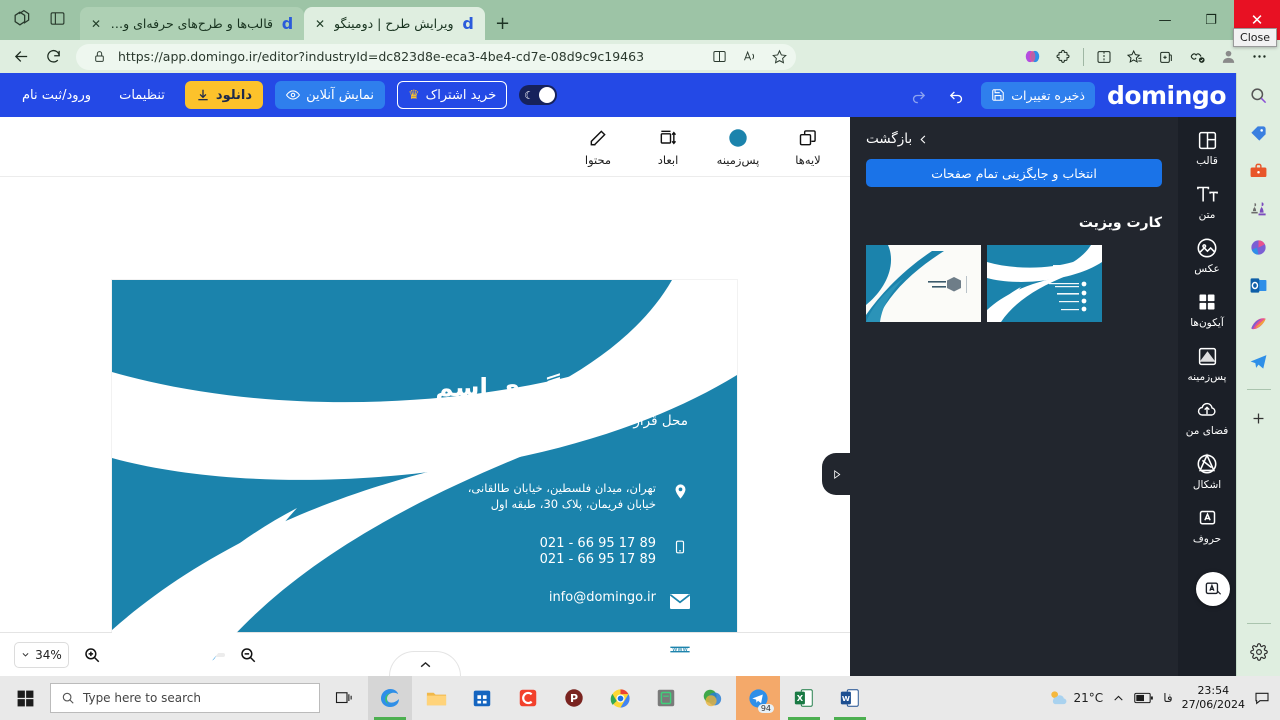 This screenshot has width=1280, height=720. What do you see at coordinates (1259, 209) in the screenshot?
I see `sidebar-games-icon` at bounding box center [1259, 209].